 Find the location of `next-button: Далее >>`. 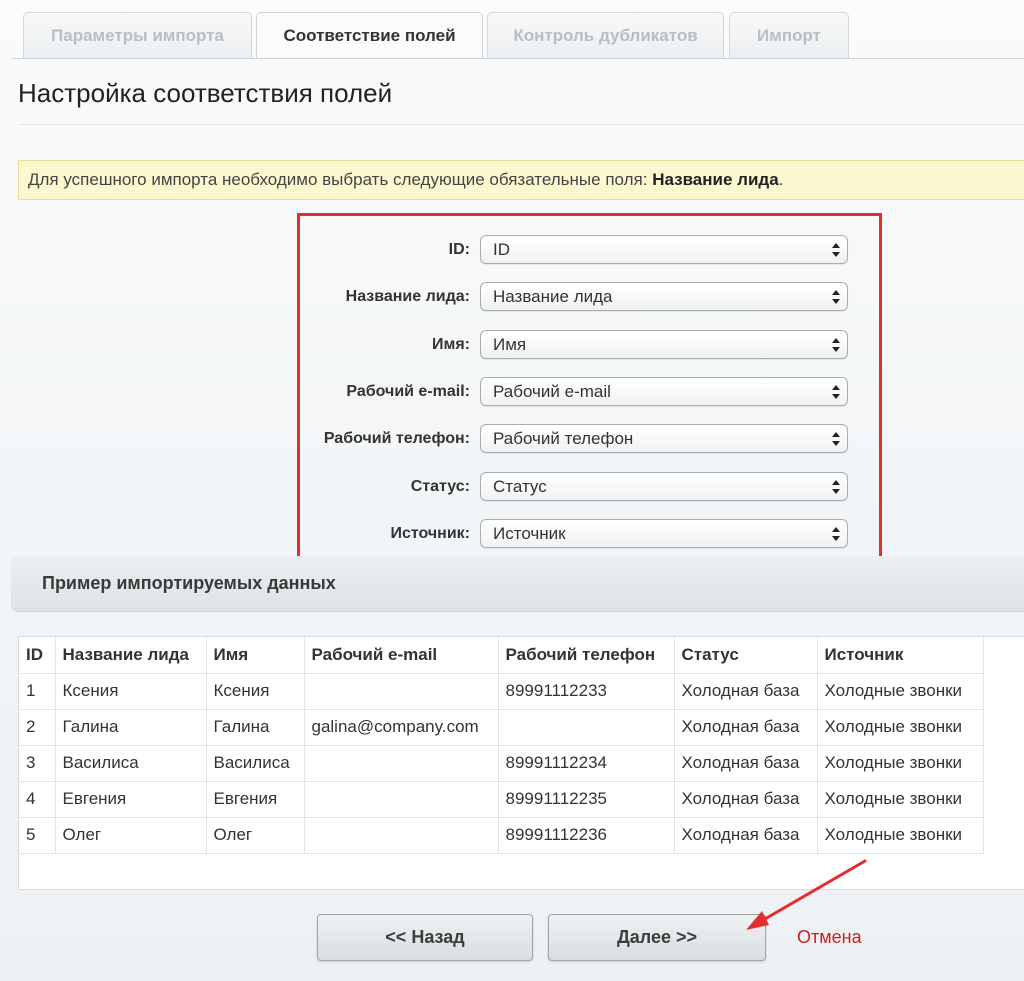

next-button: Далее >> is located at coordinates (657, 937).